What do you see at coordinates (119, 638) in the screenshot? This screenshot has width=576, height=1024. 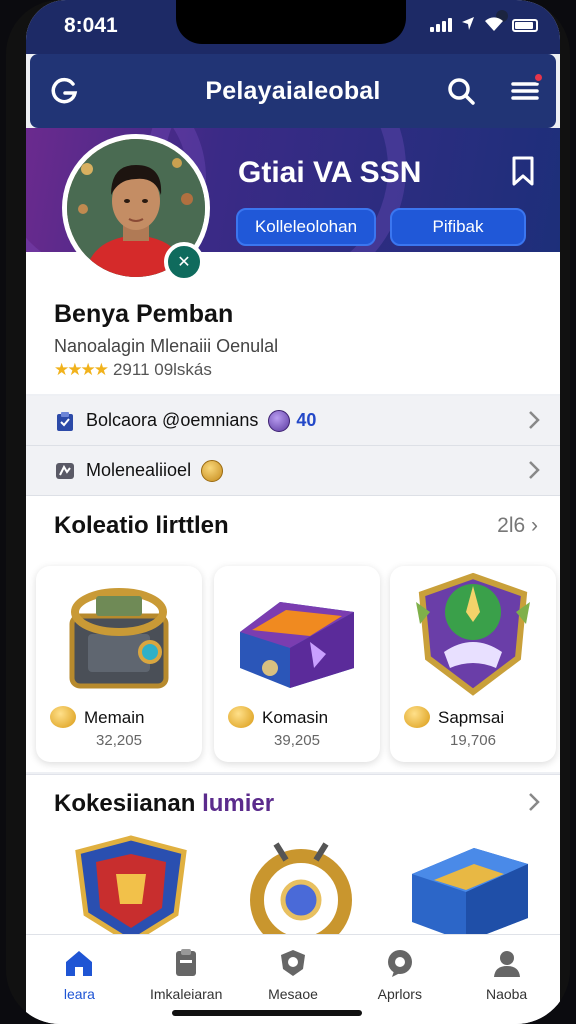 I see `treasure-chest-icon` at bounding box center [119, 638].